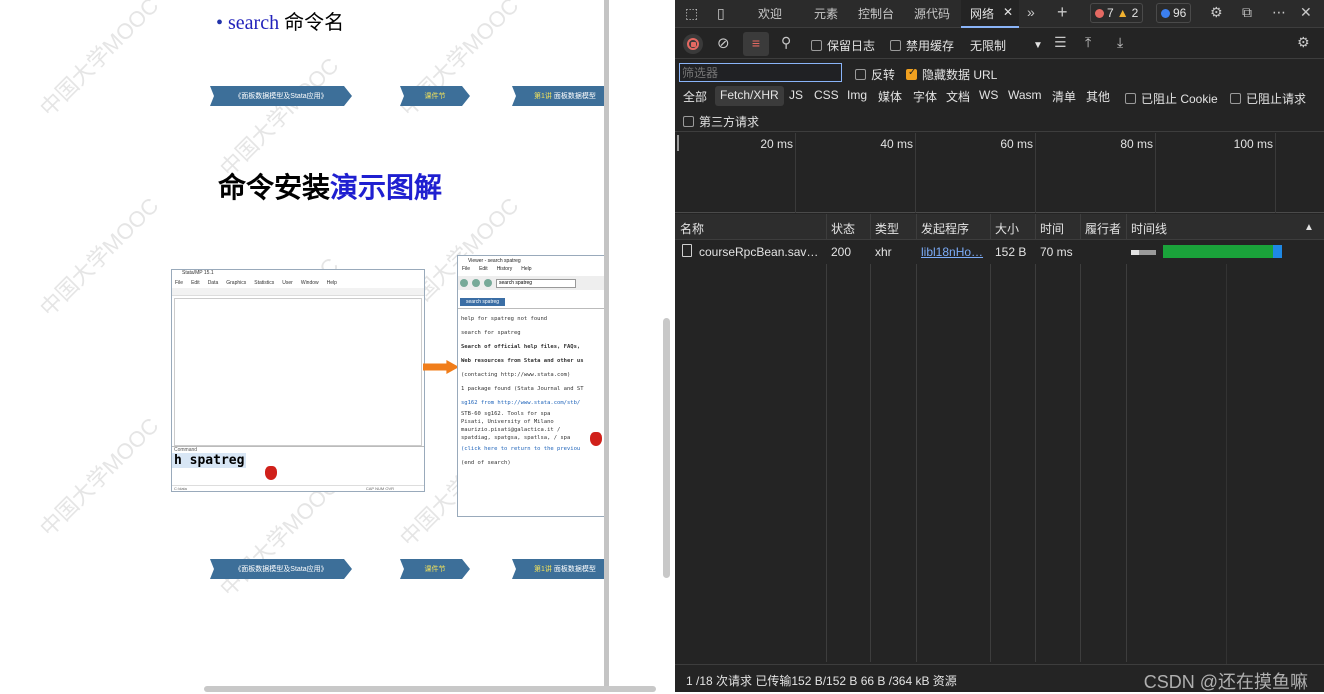  What do you see at coordinates (876, 13) in the screenshot?
I see `tab-console: 控制台` at bounding box center [876, 13].